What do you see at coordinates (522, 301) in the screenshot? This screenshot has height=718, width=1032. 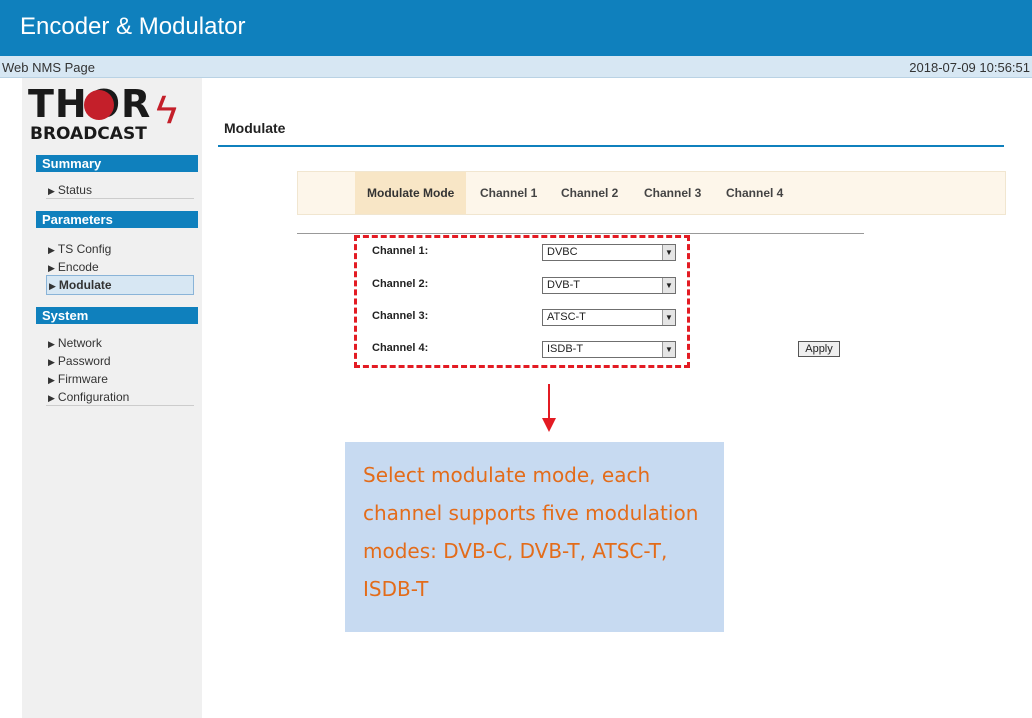 I see `highlight-box` at bounding box center [522, 301].